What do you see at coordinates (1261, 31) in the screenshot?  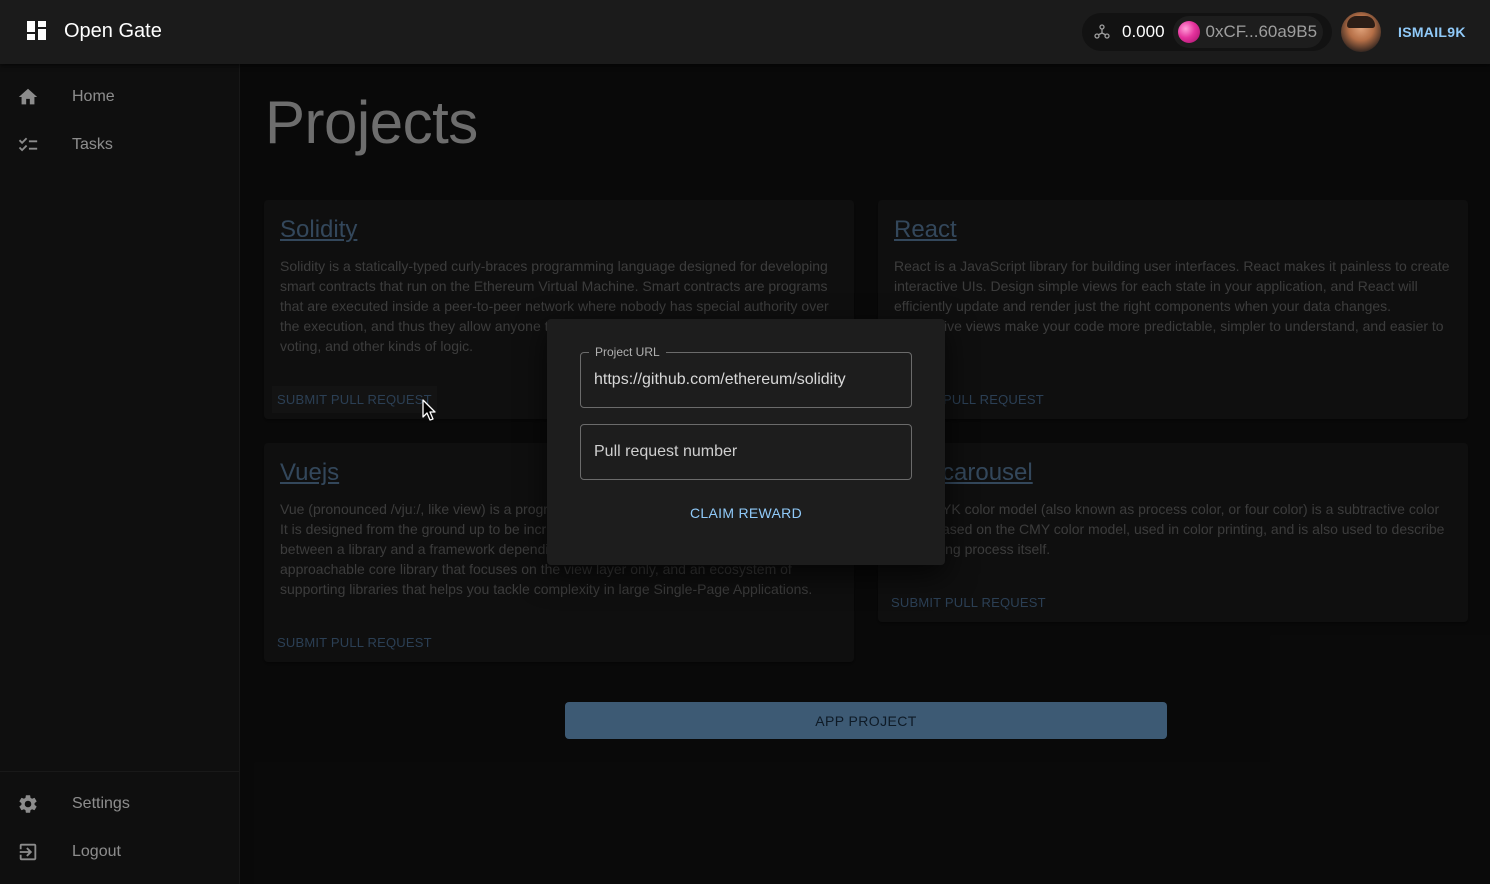 I see `wallet-address: 0xCF...60a9B5` at bounding box center [1261, 31].